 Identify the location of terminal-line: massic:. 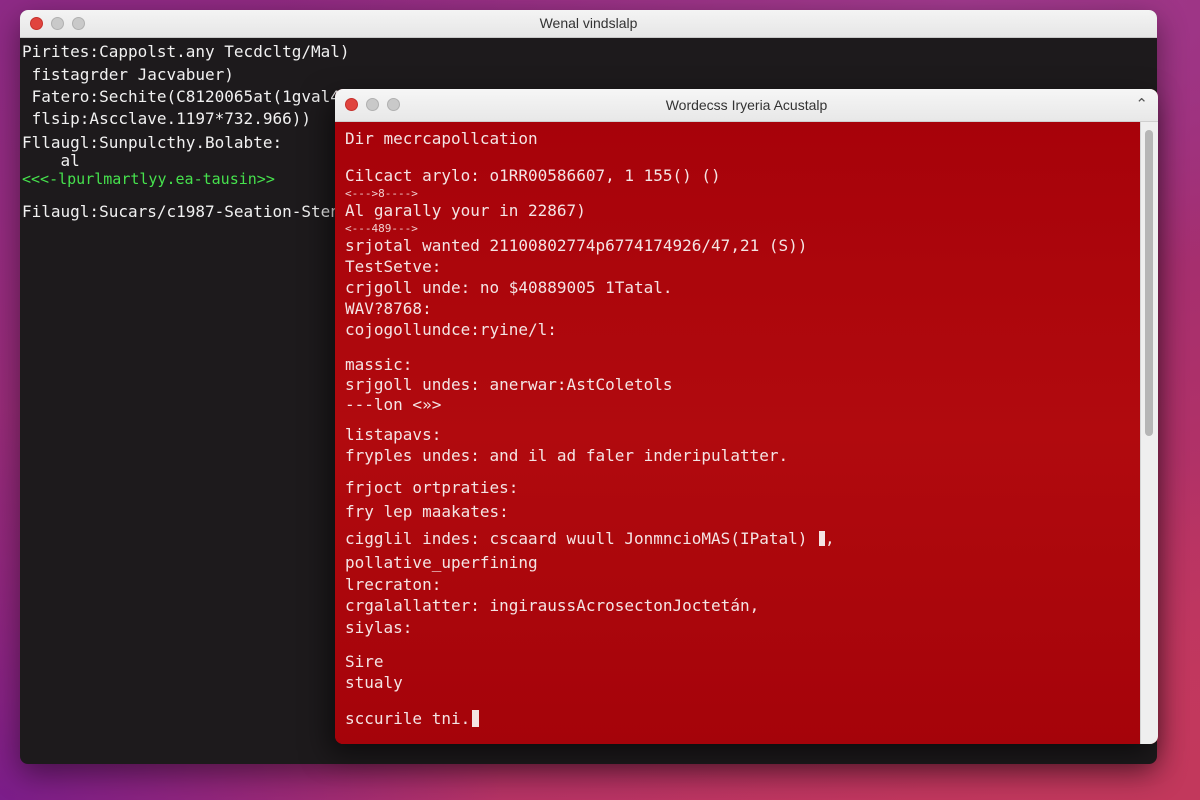
(379, 364).